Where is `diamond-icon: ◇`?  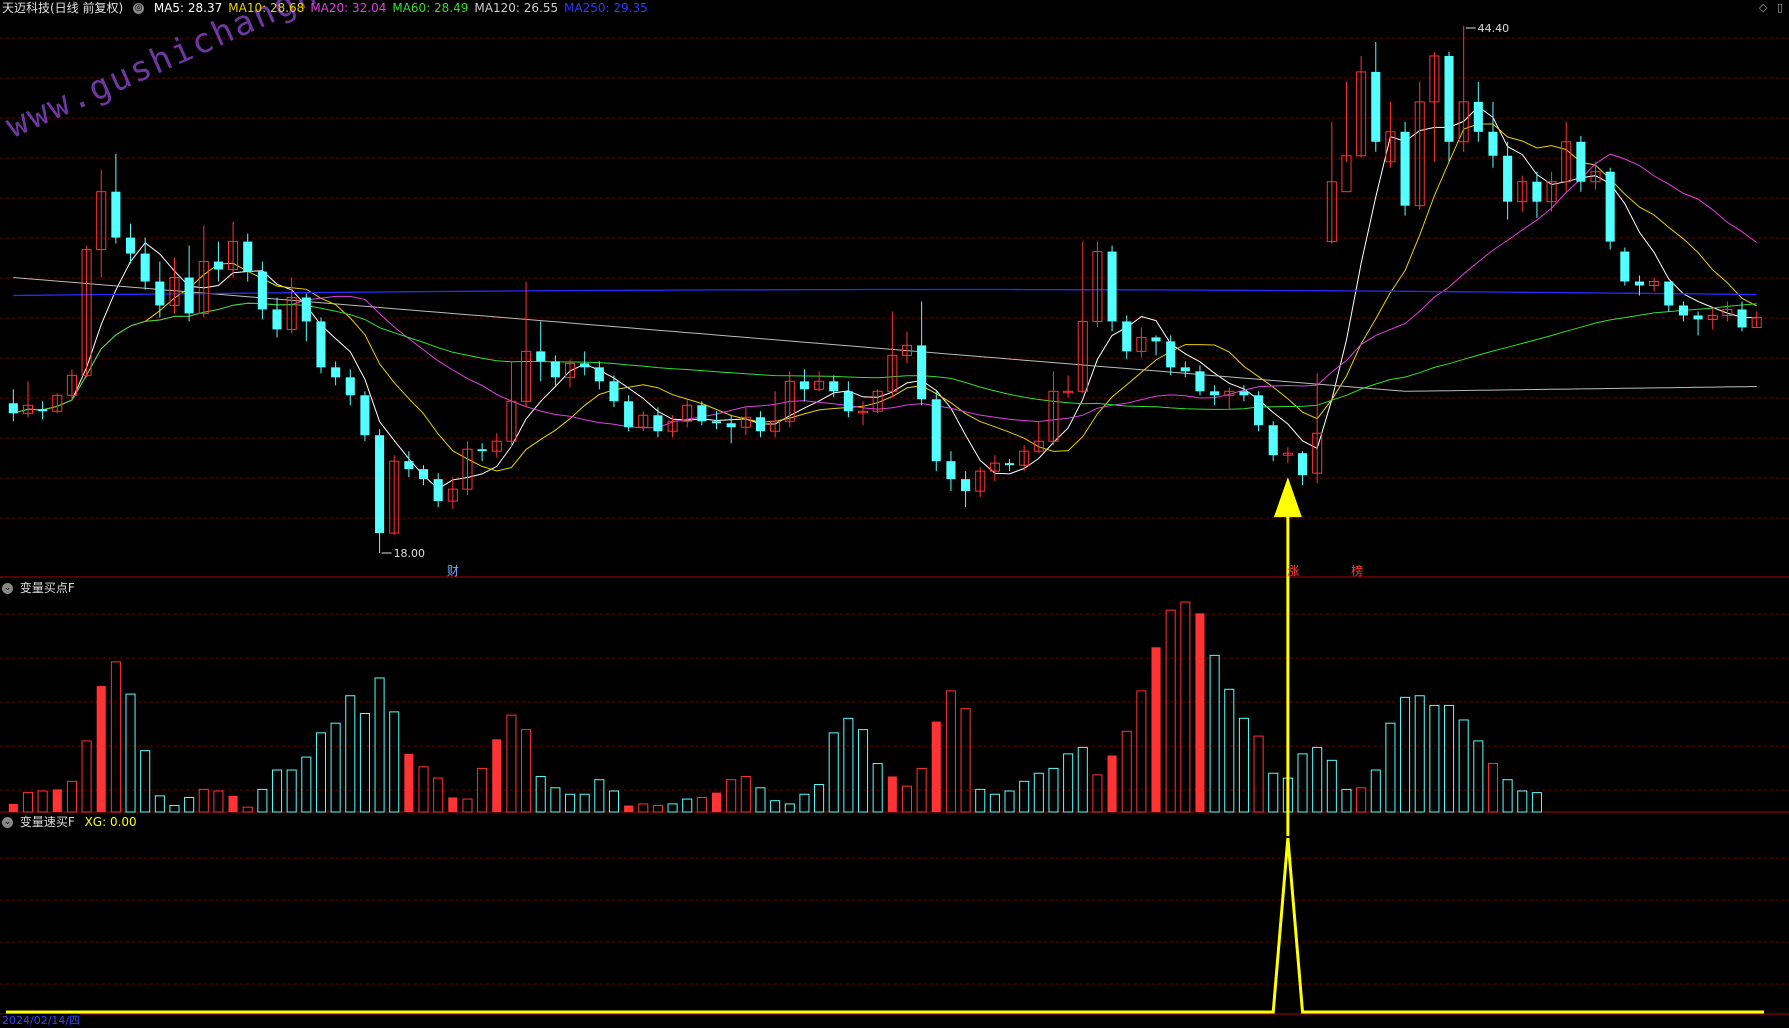
diamond-icon: ◇ is located at coordinates (1763, 7).